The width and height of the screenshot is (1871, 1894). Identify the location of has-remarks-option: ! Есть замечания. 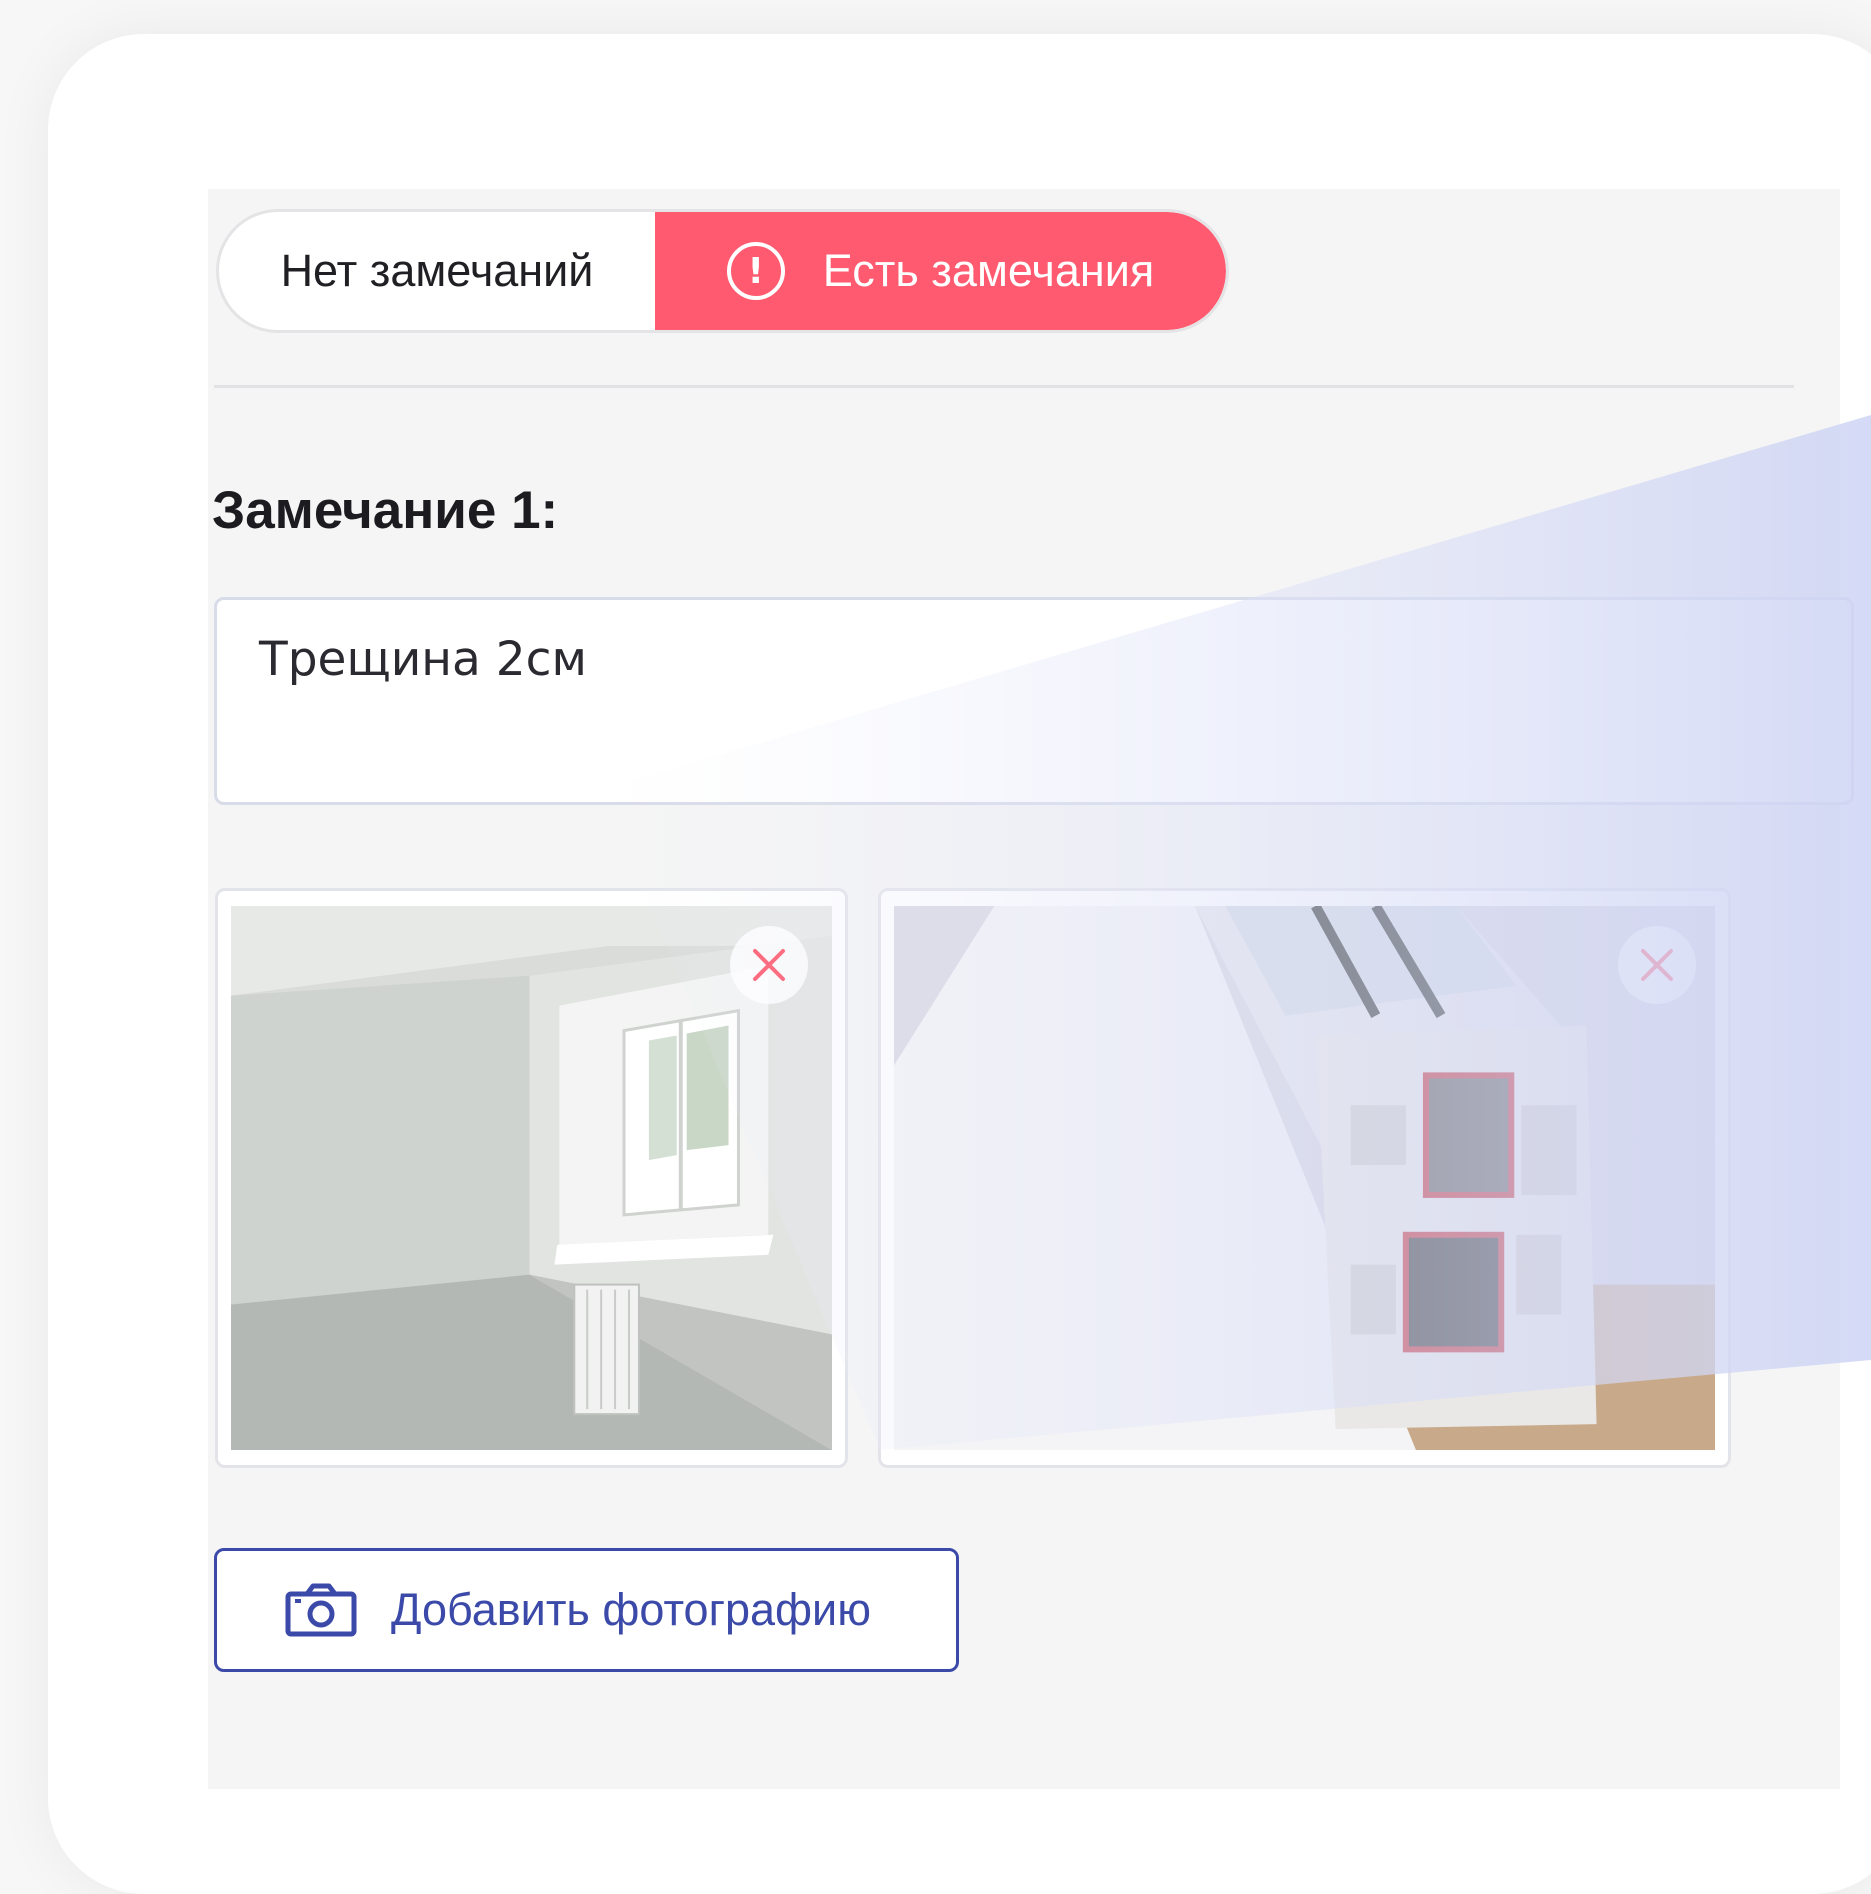
(940, 271).